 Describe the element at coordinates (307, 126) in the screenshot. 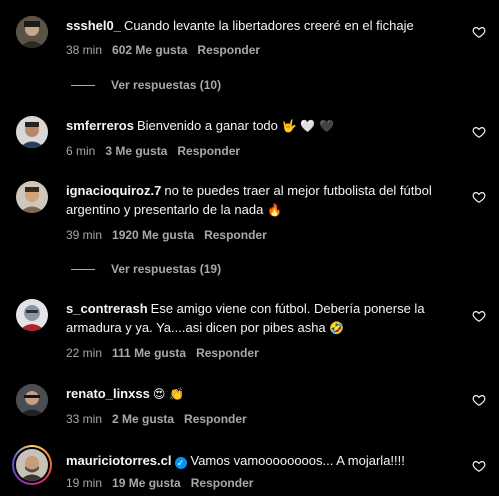

I see `comment-emojis: 🤟 🤍 🖤` at that location.